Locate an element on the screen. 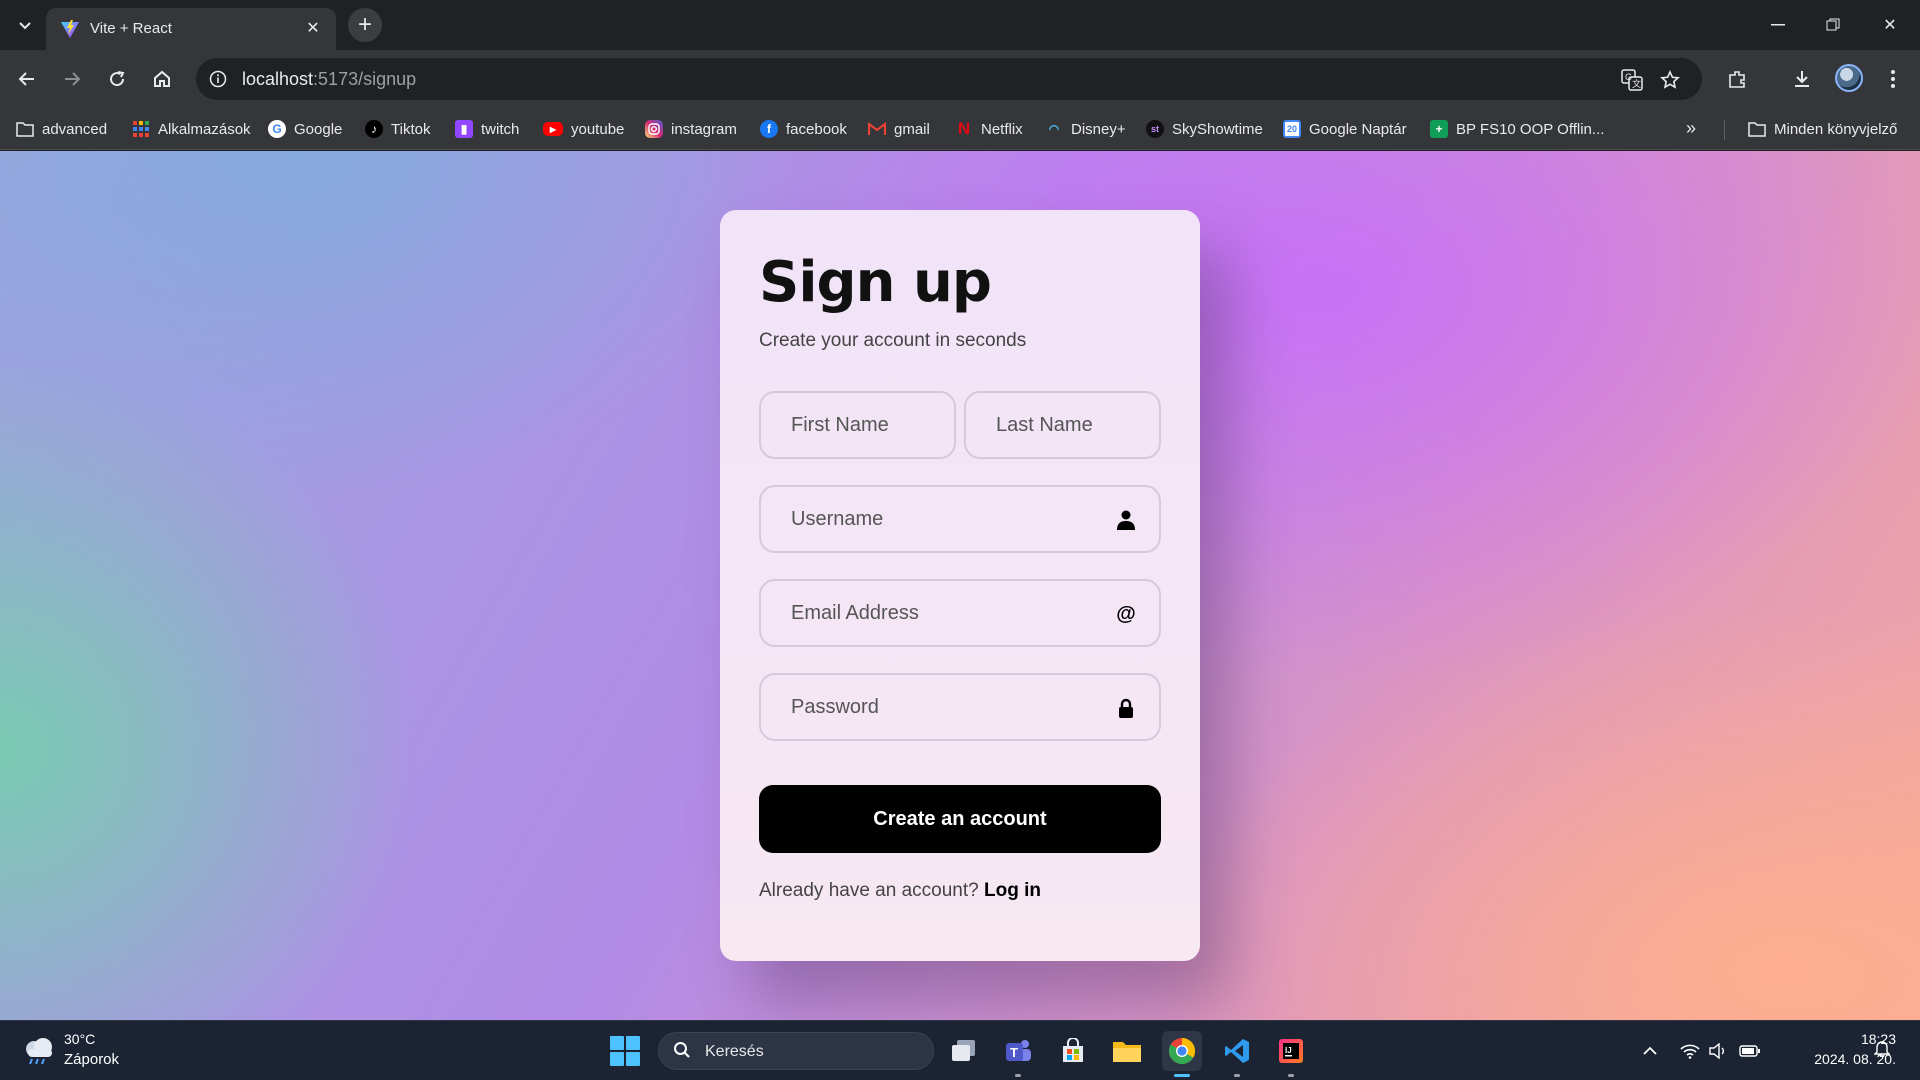  at-sign-icon: @ is located at coordinates (1126, 613).